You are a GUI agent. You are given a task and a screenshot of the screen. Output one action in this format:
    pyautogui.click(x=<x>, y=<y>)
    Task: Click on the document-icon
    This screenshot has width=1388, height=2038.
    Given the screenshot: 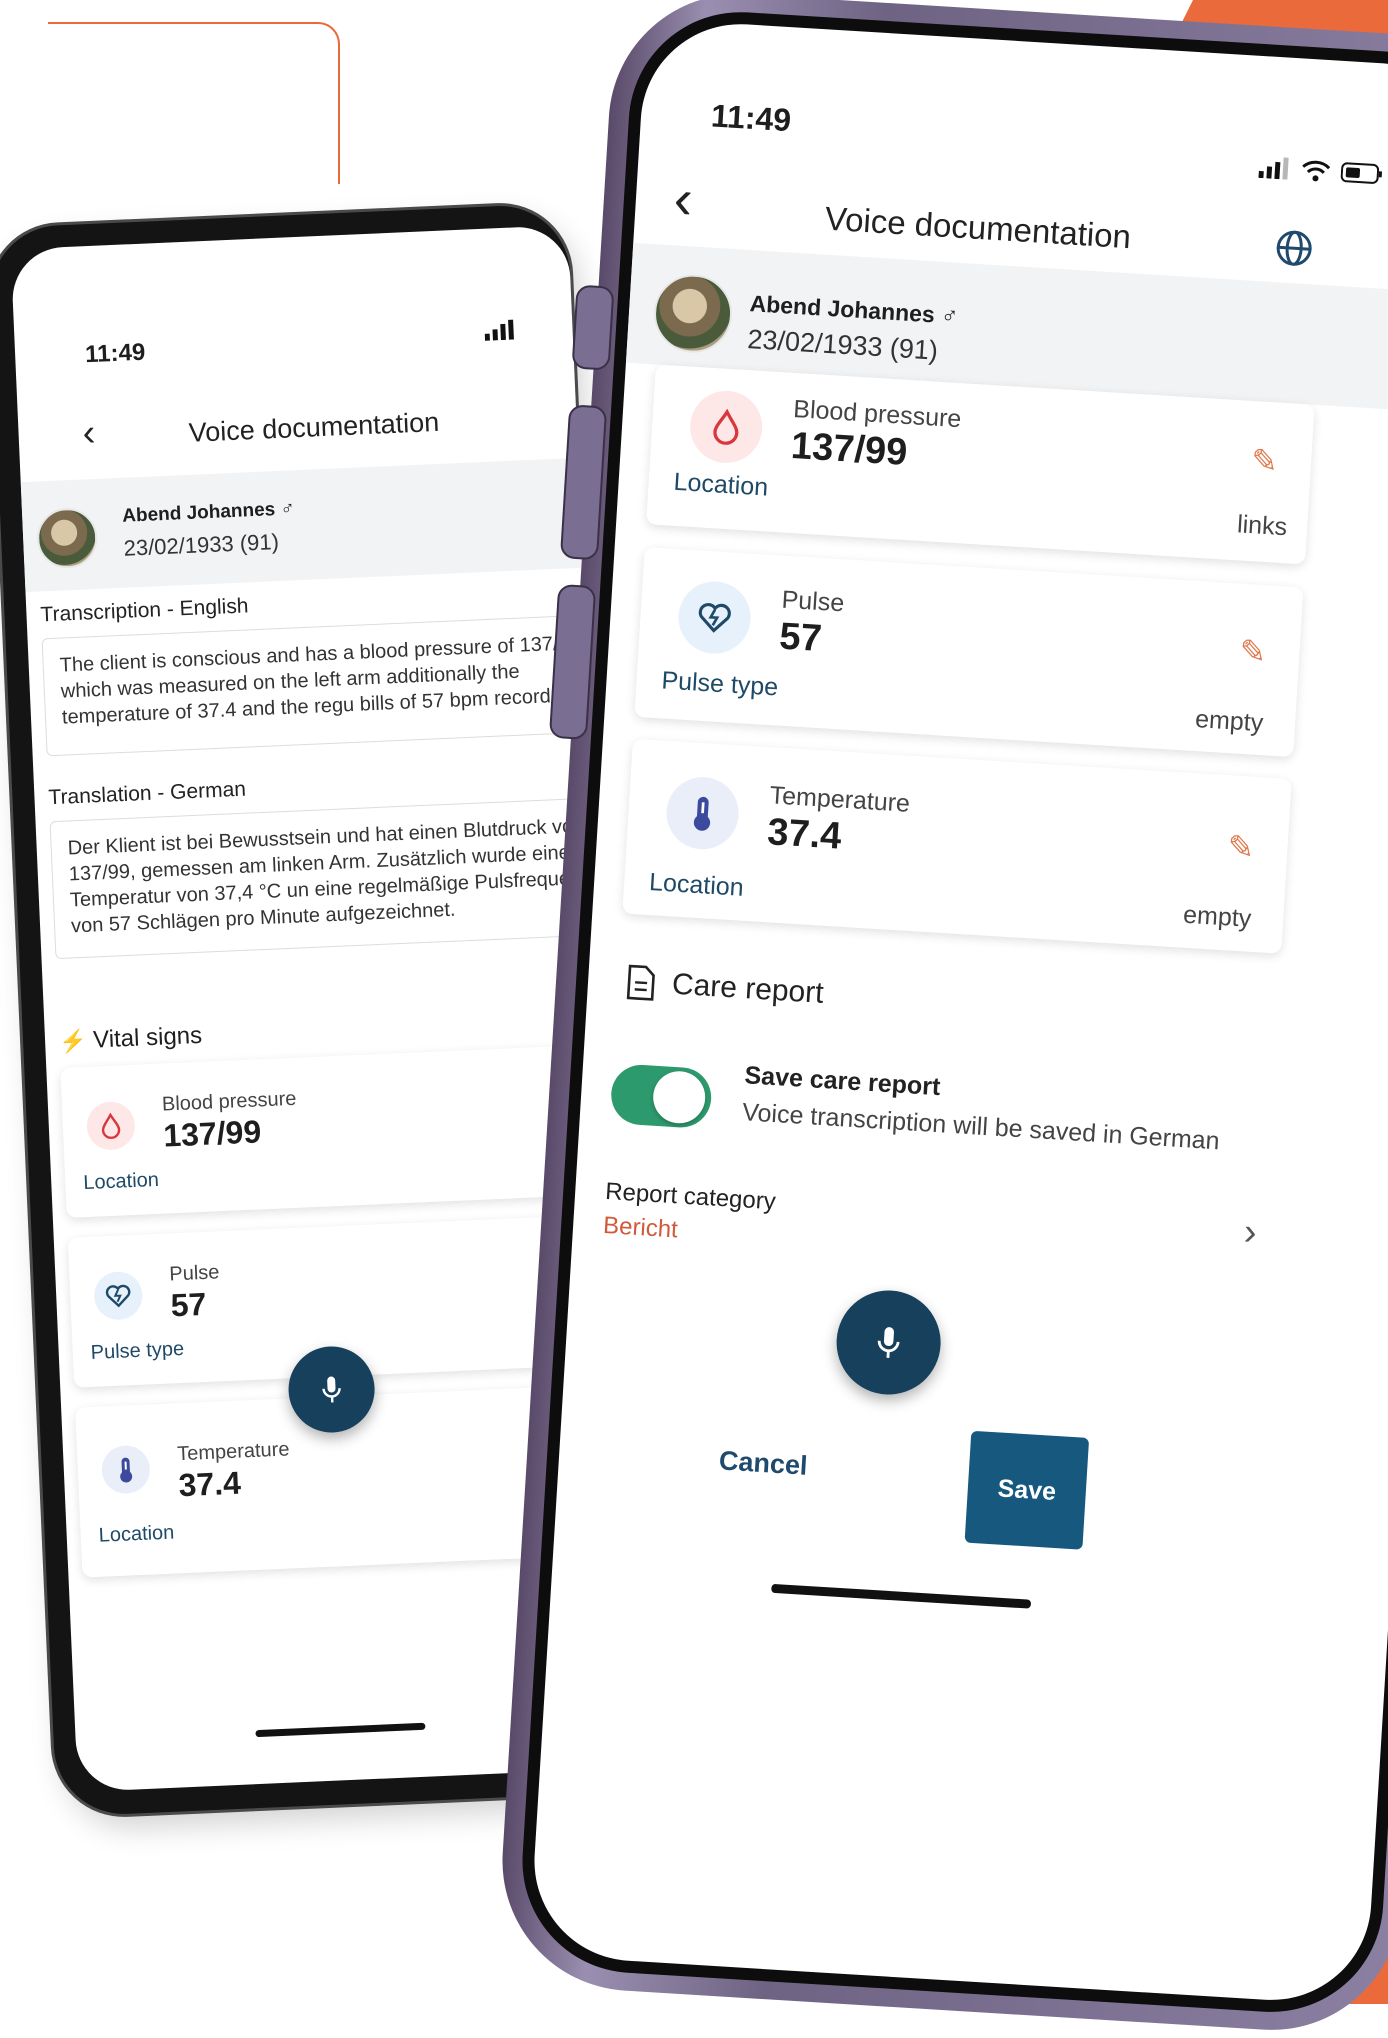 What is the action you would take?
    pyautogui.click(x=640, y=982)
    